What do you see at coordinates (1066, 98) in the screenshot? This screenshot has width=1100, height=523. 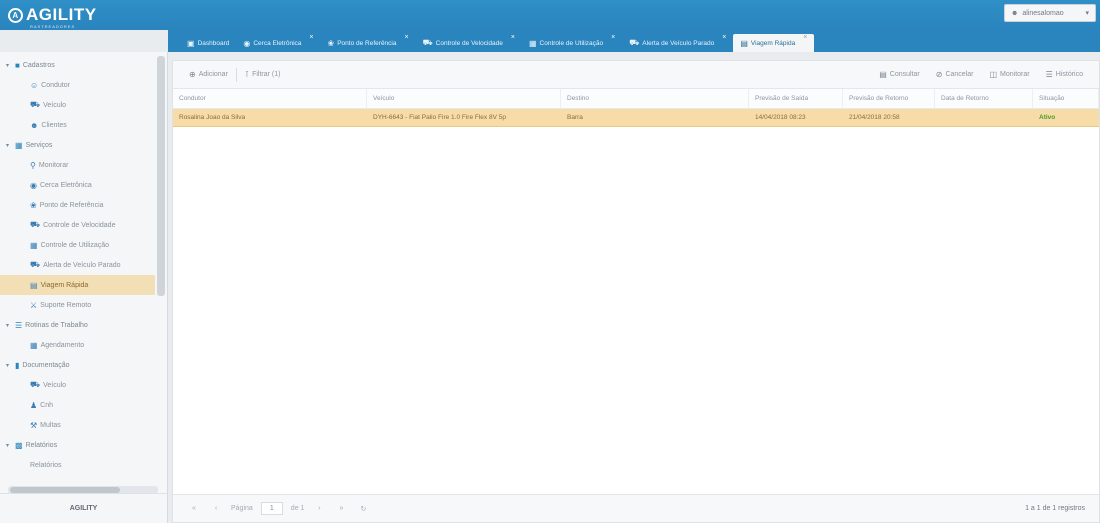 I see `column-header-situacao: Situação` at bounding box center [1066, 98].